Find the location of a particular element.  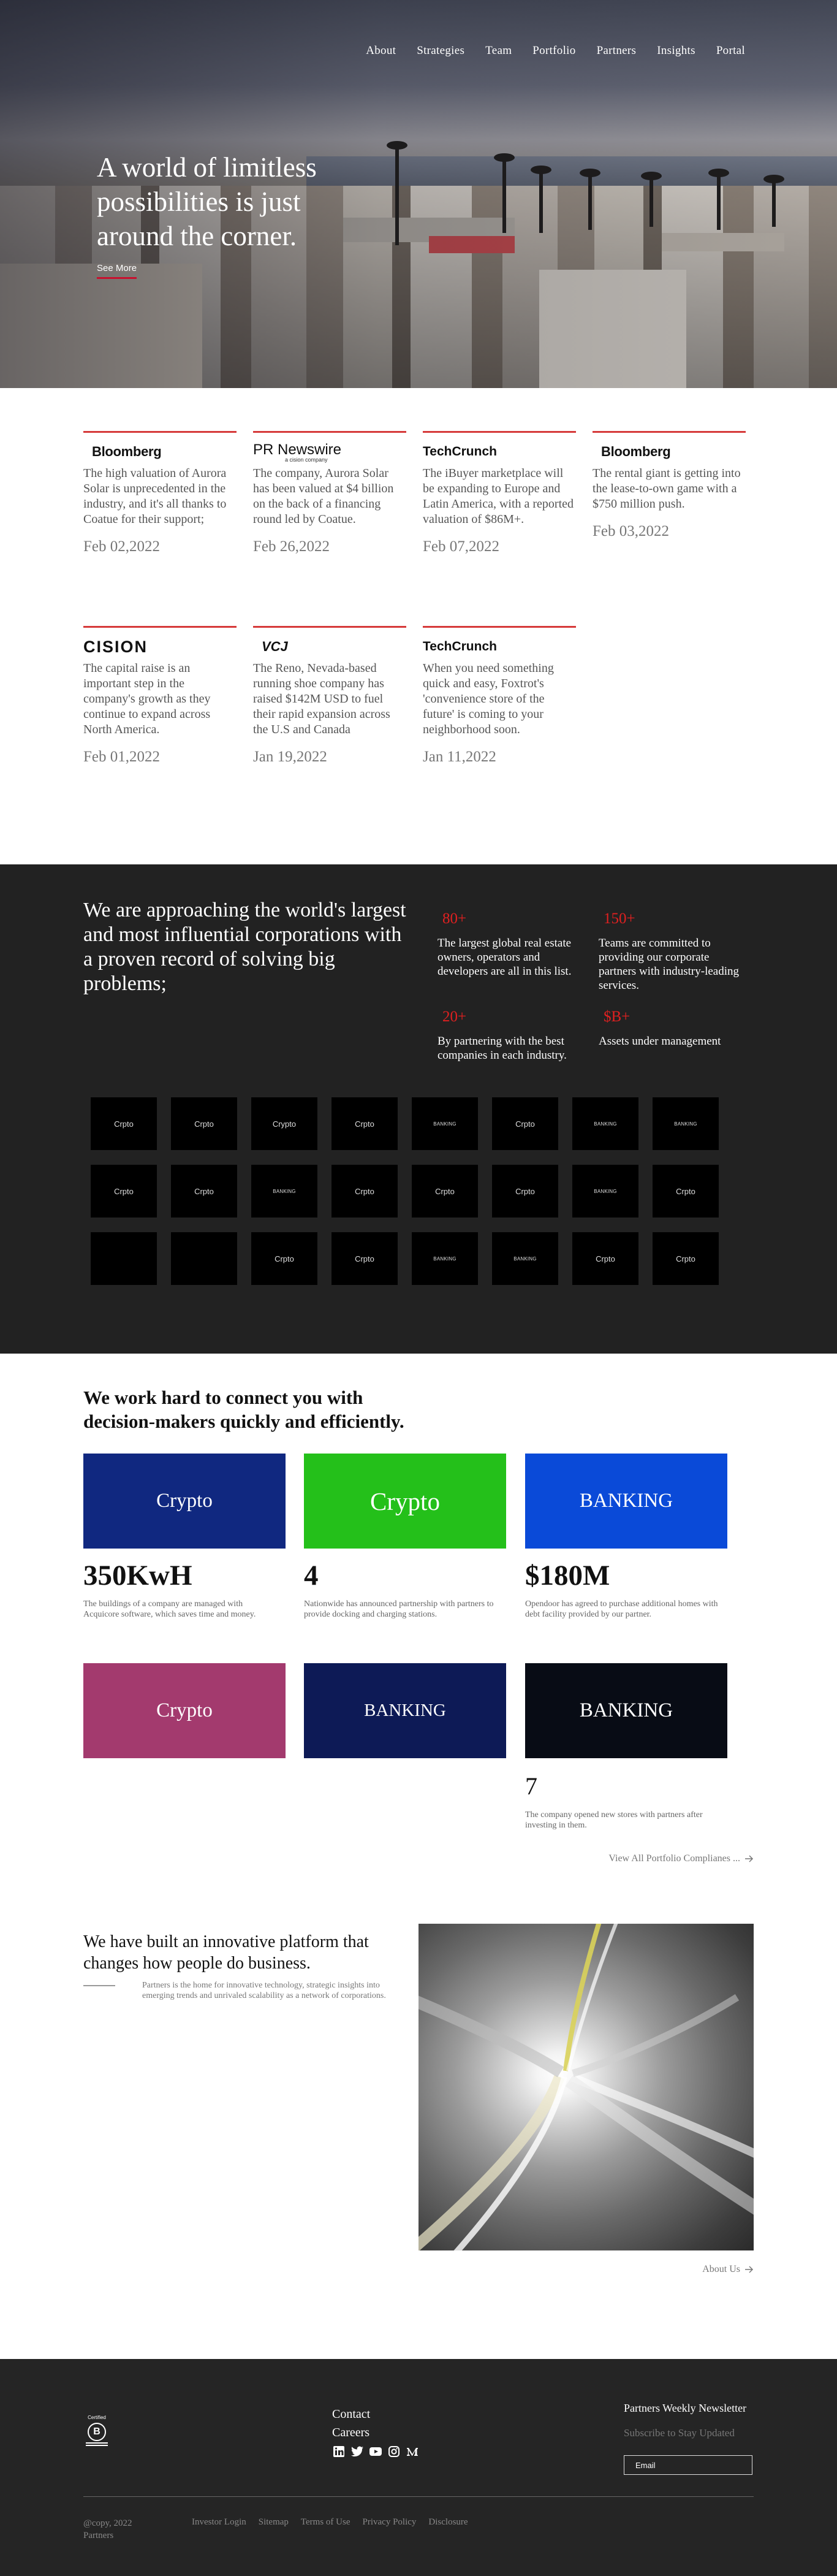

footer-copyright: @copy, 2022 Partners is located at coordinates (108, 2529).